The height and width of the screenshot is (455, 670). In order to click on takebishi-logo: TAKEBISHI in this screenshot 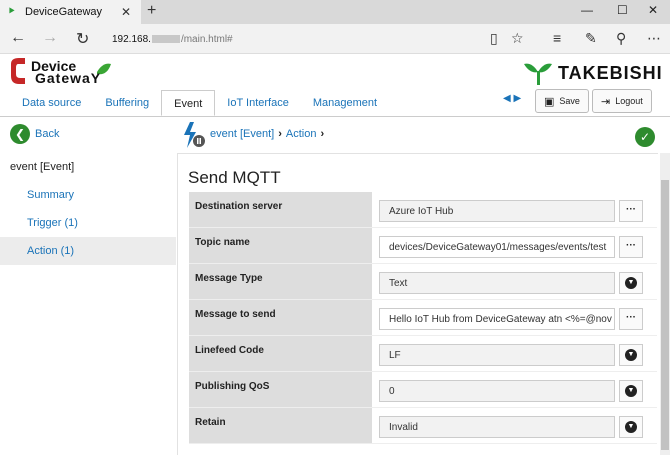, I will do `click(592, 73)`.